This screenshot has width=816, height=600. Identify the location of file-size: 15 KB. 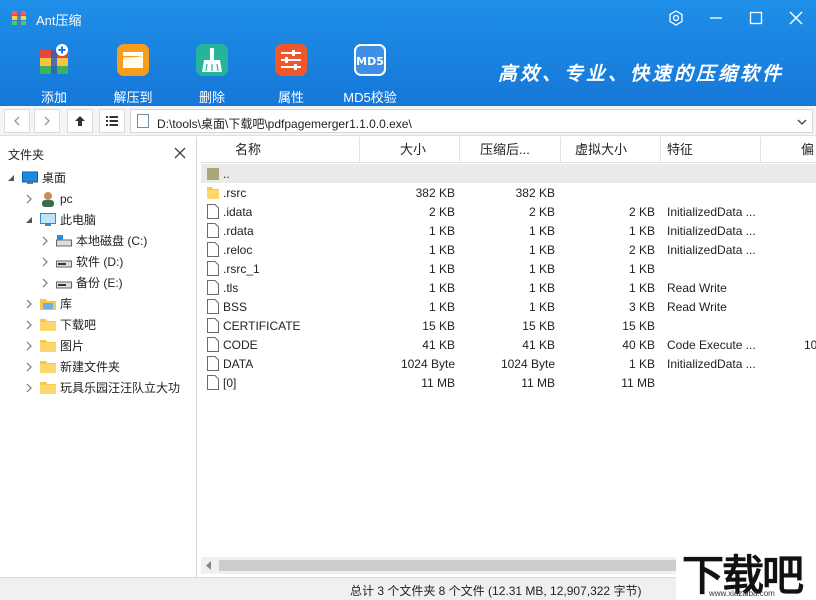
(438, 326).